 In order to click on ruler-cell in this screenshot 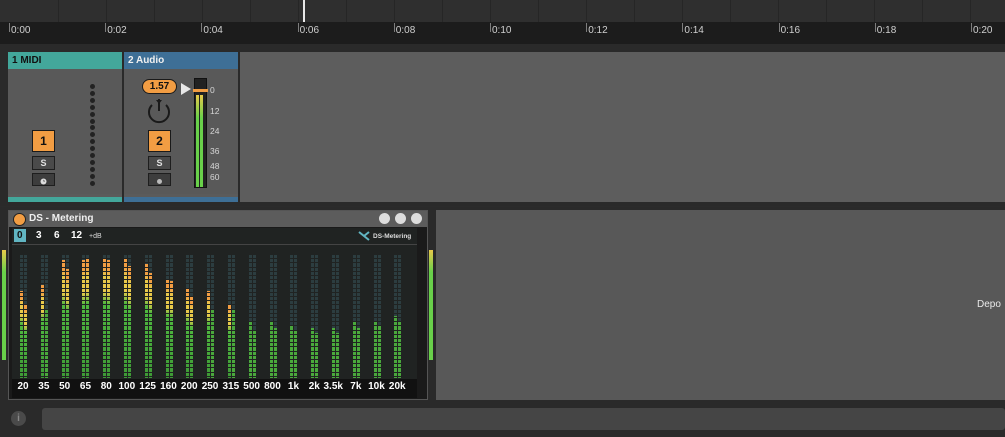, I will do `click(370, 11)`.